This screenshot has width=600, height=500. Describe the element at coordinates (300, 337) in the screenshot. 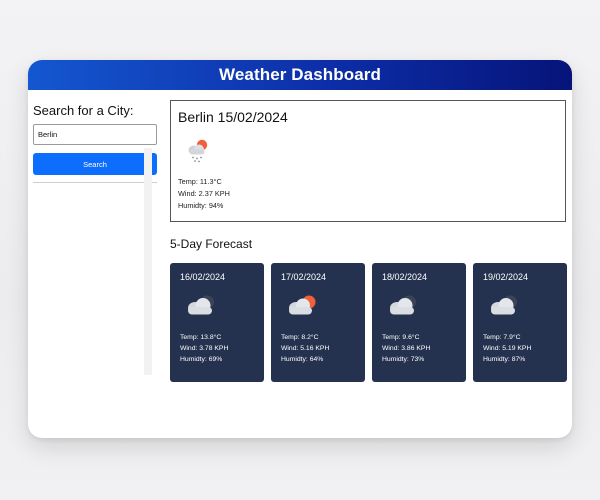

I see `forecast-temp: Temp: 8.2°C` at that location.